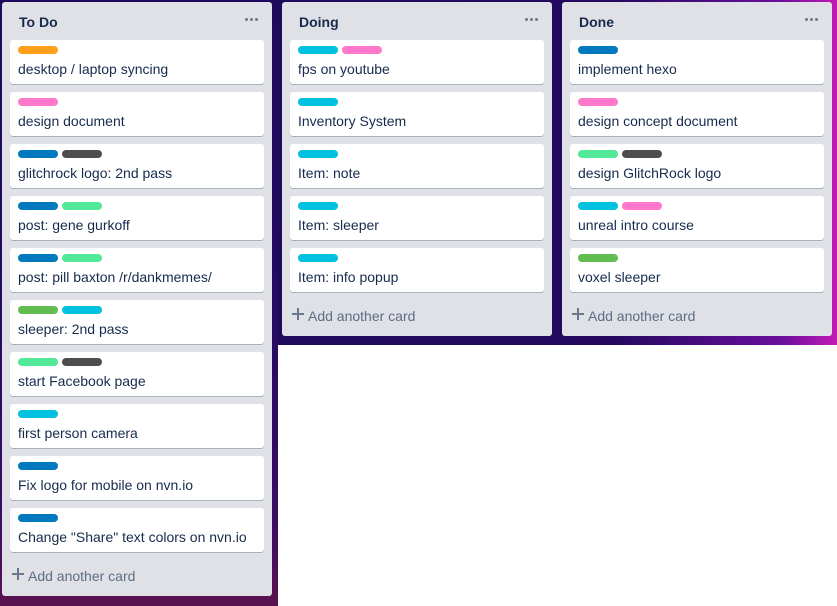 This screenshot has width=837, height=606. I want to click on card: design GlitchRock logo, so click(697, 166).